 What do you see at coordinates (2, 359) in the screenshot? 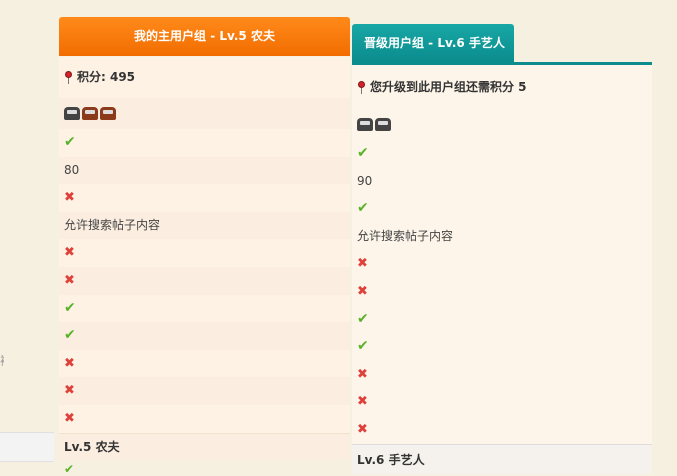
I see `left-panel-label-fragment: 裱` at bounding box center [2, 359].